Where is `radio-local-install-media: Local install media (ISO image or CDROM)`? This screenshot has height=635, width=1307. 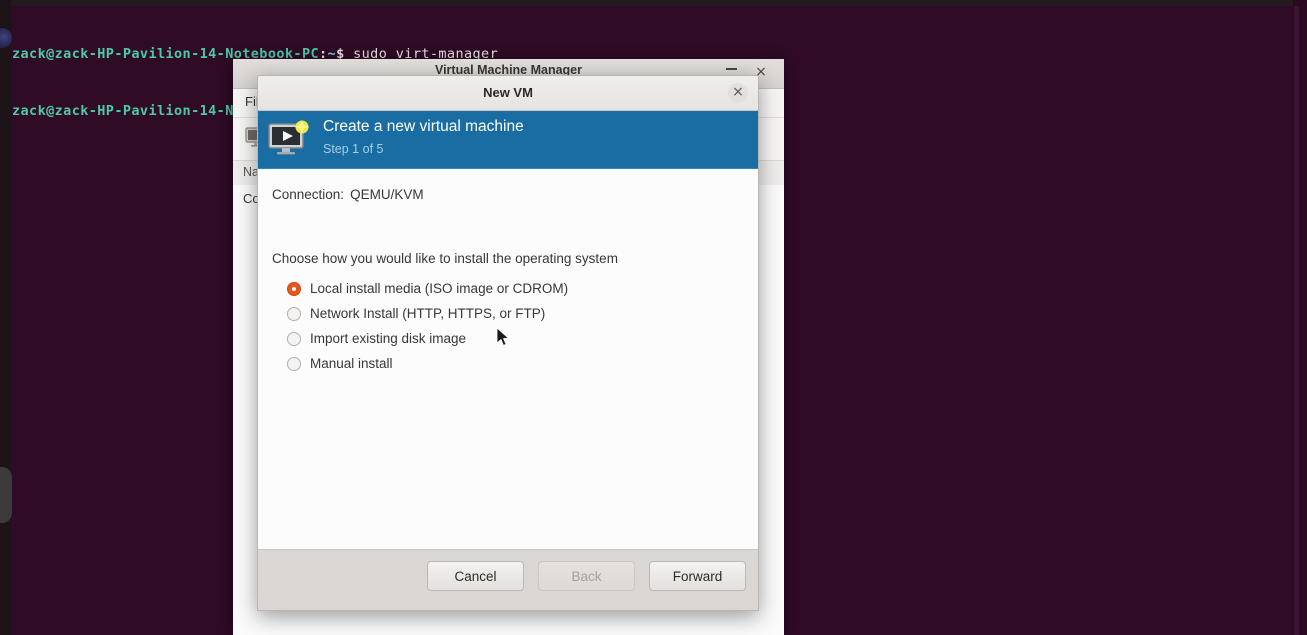
radio-local-install-media: Local install media (ISO image or CDROM) is located at coordinates (427, 288).